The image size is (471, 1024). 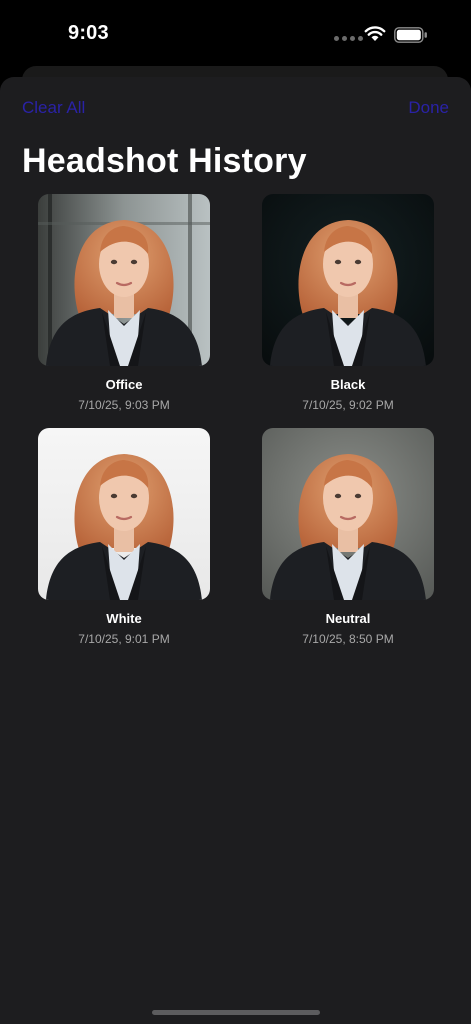 I want to click on home-indicator, so click(x=236, y=1012).